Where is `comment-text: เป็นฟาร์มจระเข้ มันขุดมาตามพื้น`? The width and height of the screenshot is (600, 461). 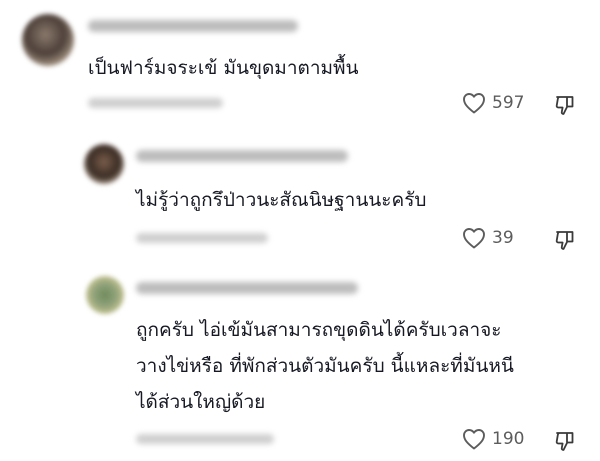 comment-text: เป็นฟาร์มจระเข้ มันขุดมาตามพื้น is located at coordinates (223, 68).